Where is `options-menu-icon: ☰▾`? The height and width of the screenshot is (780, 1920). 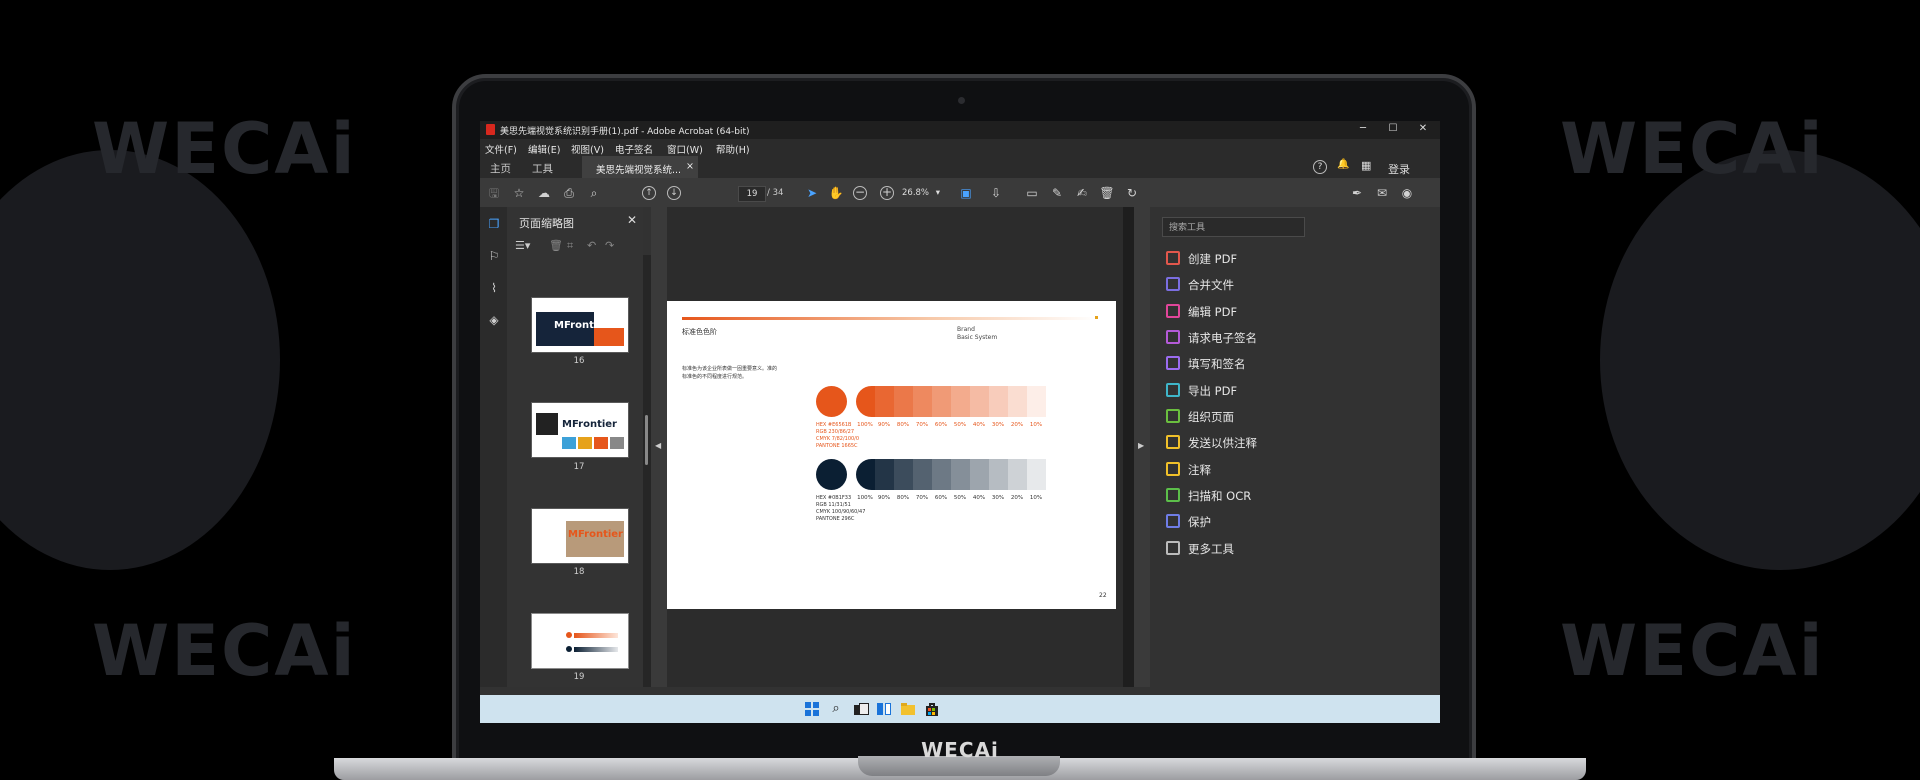 options-menu-icon: ☰▾ is located at coordinates (522, 245).